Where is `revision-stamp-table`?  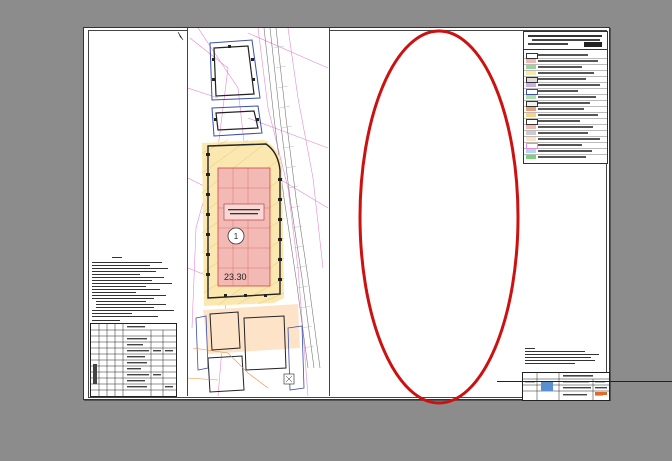 revision-stamp-table is located at coordinates (133, 360).